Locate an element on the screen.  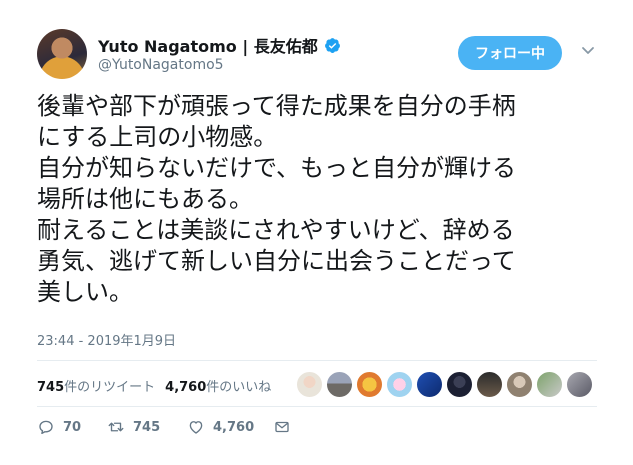
user-name-row: Yuto Nagatomo | 長友佑都 is located at coordinates (219, 45).